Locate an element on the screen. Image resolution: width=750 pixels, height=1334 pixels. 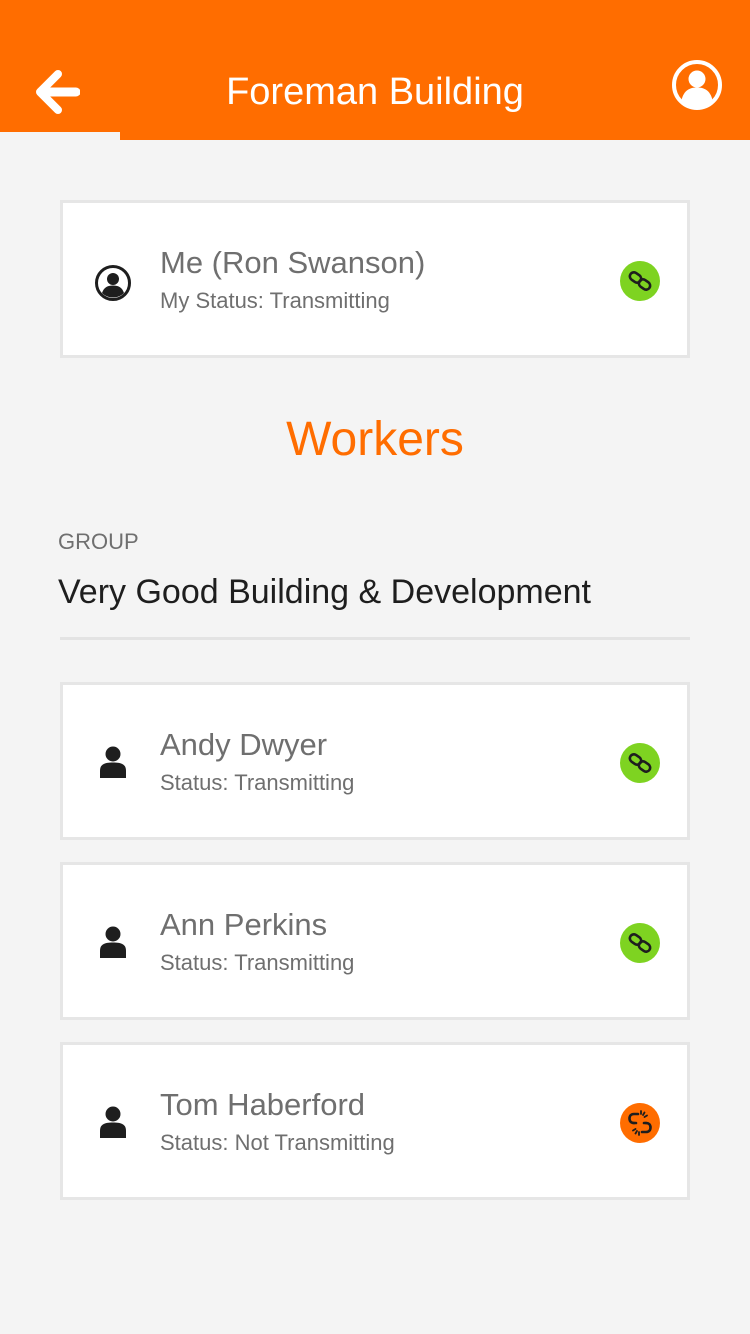
broken-link-icon is located at coordinates (640, 1123).